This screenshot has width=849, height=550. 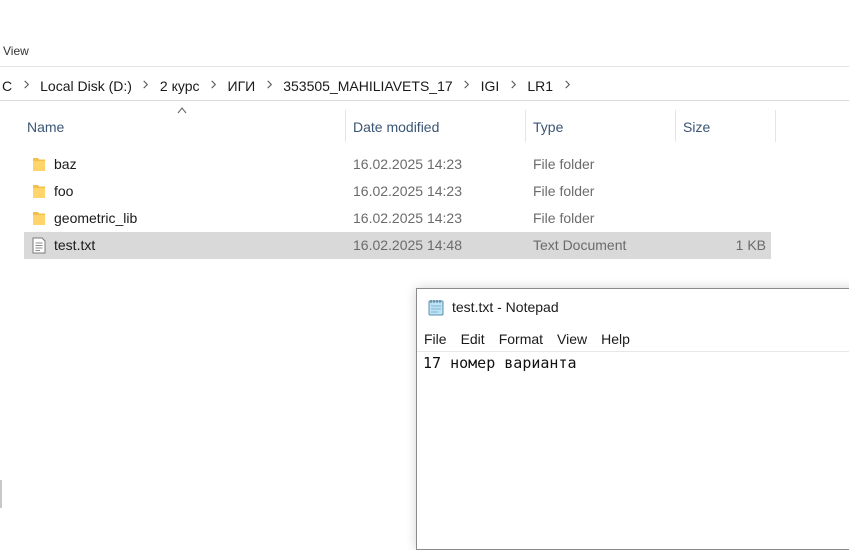 What do you see at coordinates (7, 86) in the screenshot?
I see `breadcrumb-item-pc: C` at bounding box center [7, 86].